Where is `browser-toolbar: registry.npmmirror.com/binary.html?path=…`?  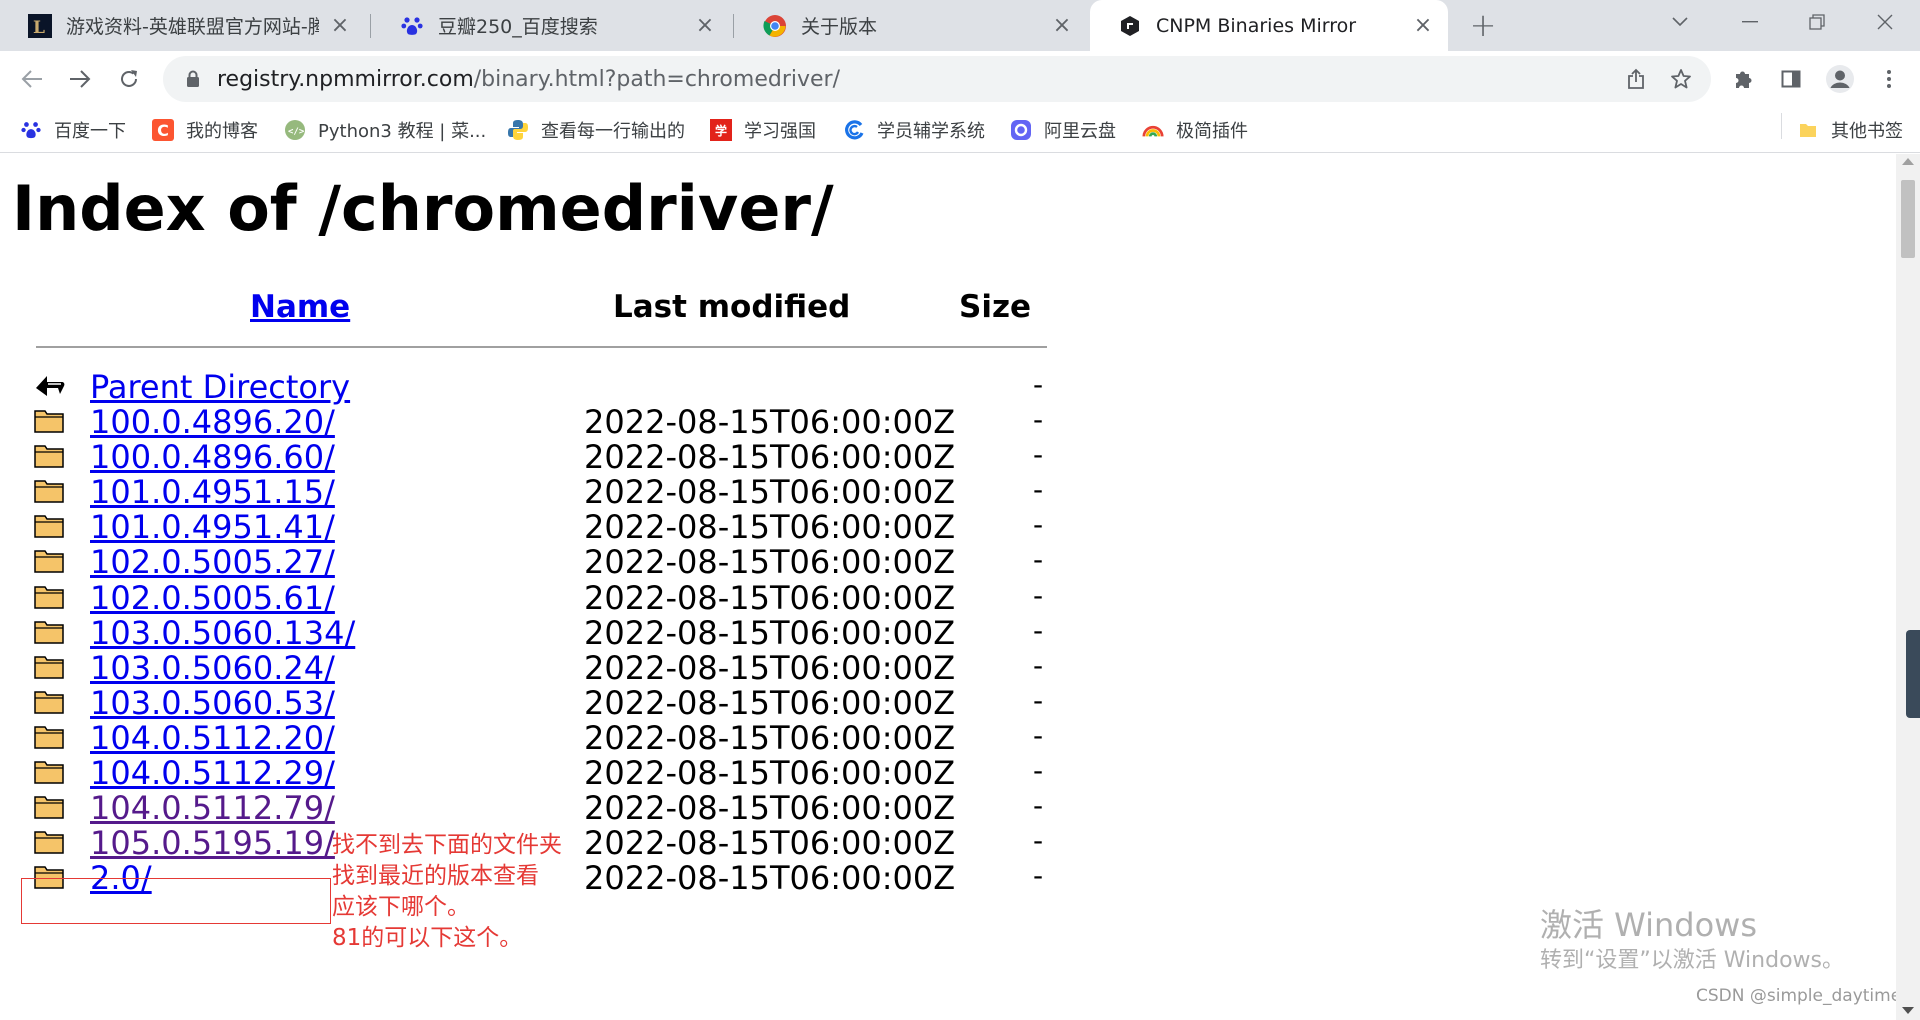 browser-toolbar: registry.npmmirror.com/binary.html?path=… is located at coordinates (960, 79).